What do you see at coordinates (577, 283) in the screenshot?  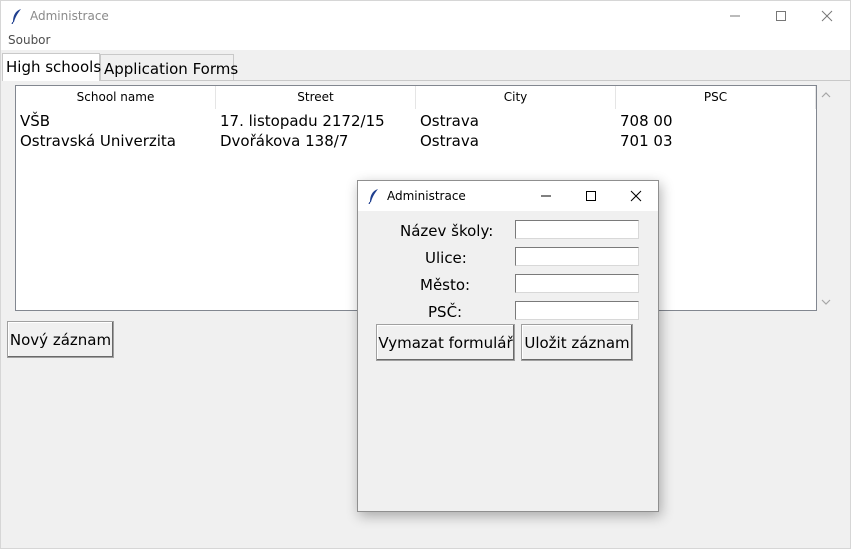 I see `city-input` at bounding box center [577, 283].